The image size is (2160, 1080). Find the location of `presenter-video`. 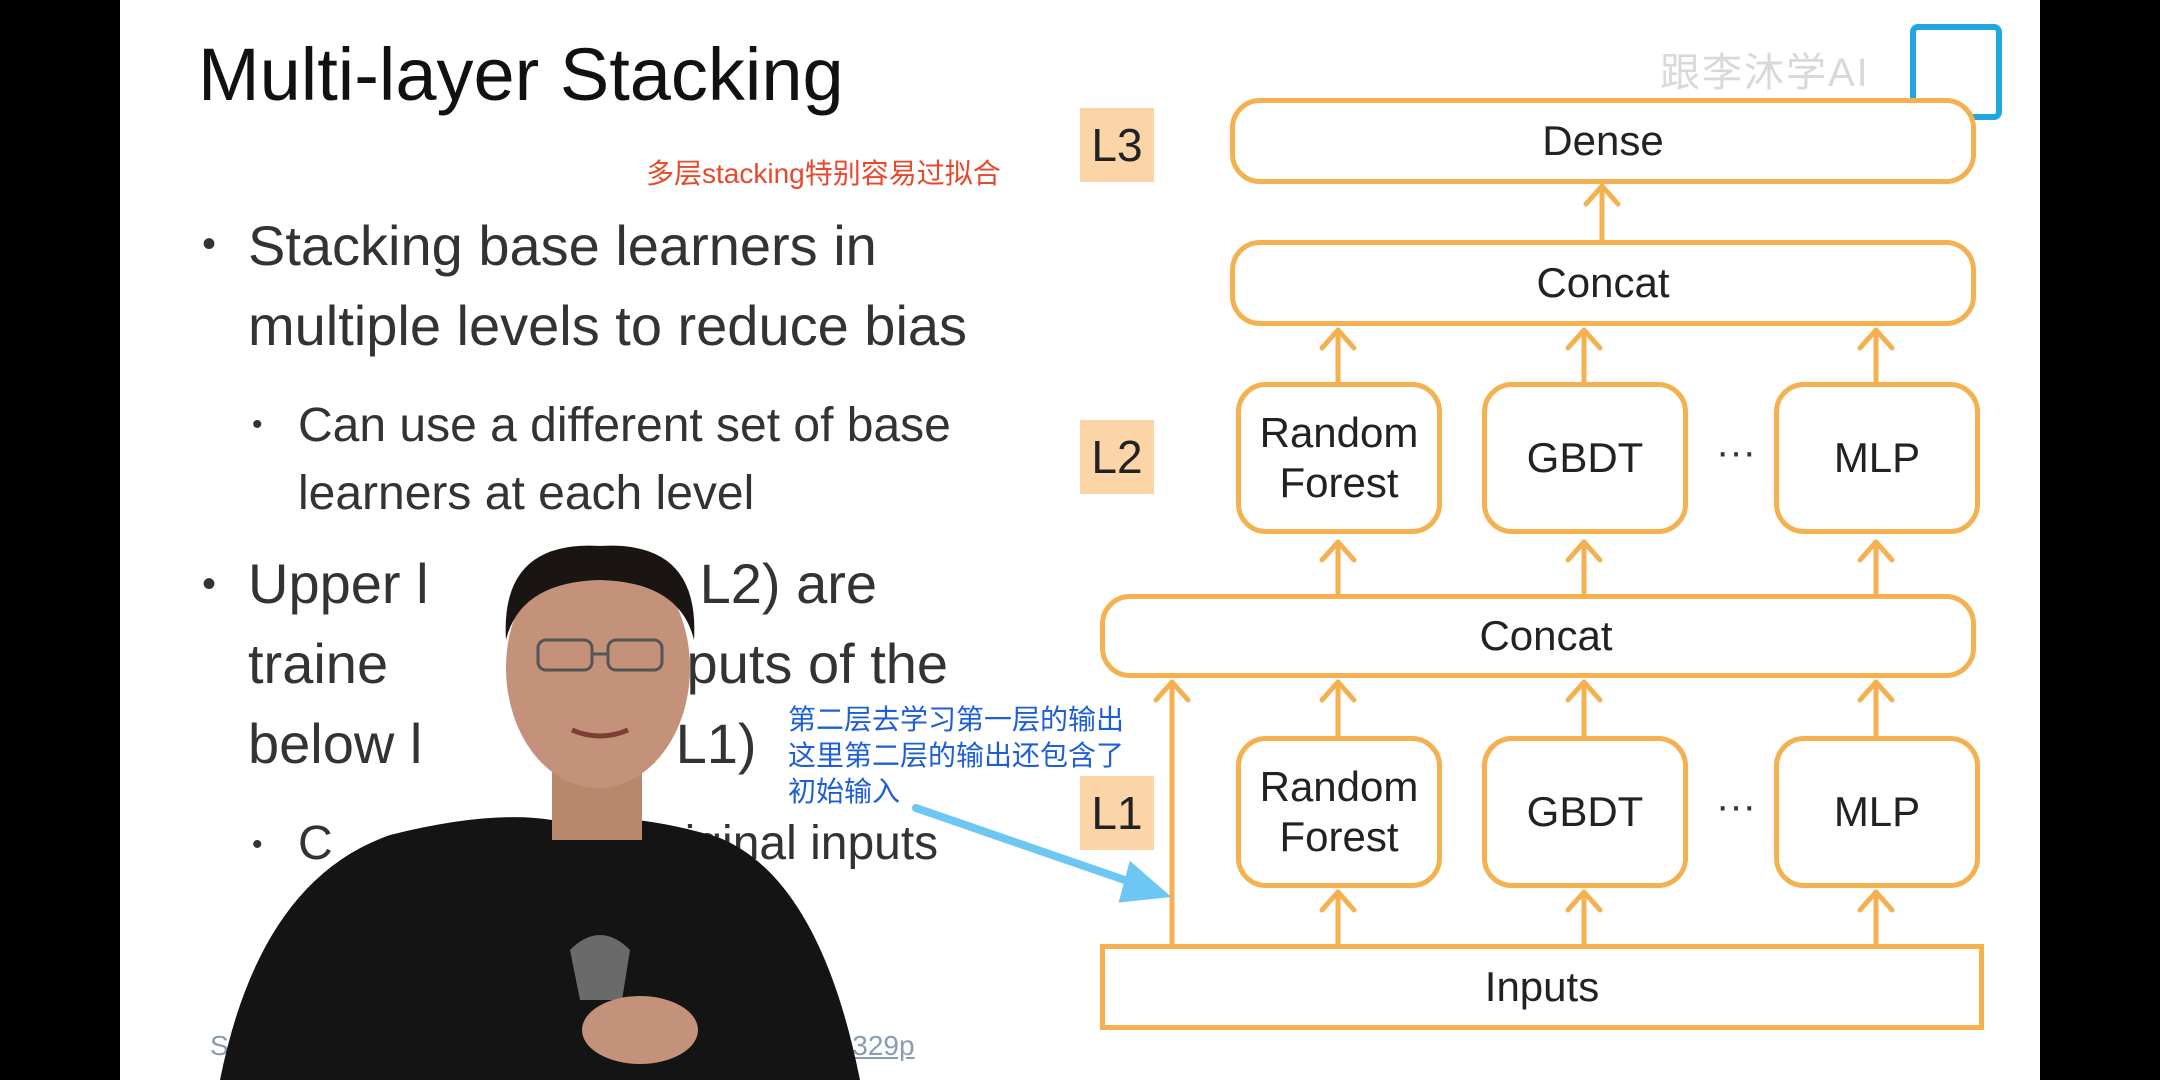

presenter-video is located at coordinates (540, 812).